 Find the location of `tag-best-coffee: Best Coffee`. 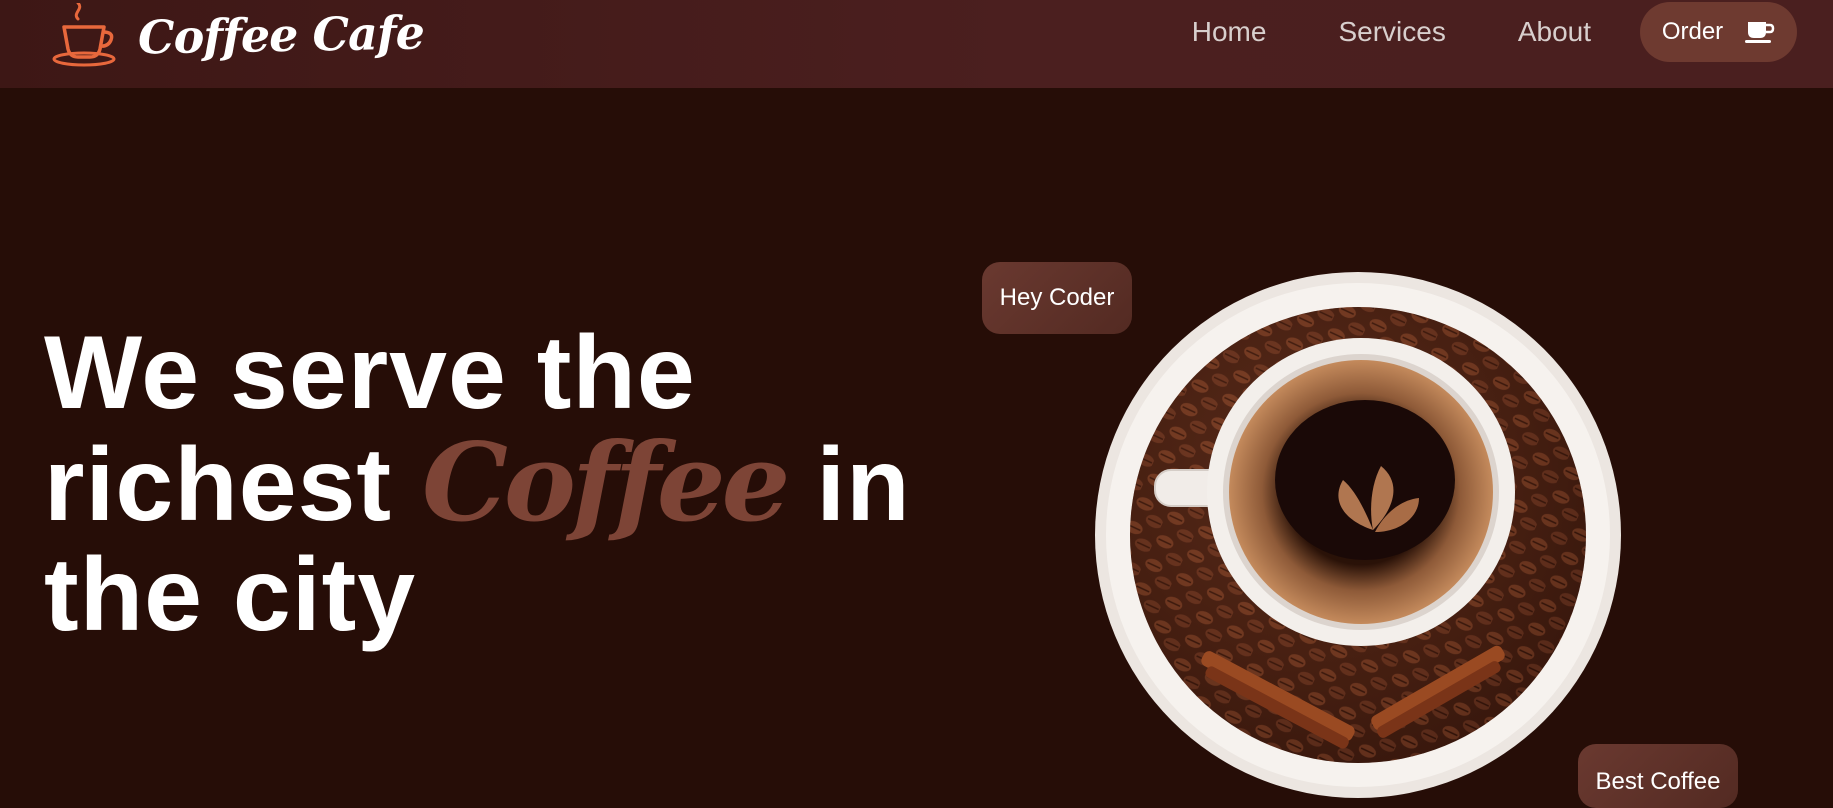

tag-best-coffee: Best Coffee is located at coordinates (1658, 776).